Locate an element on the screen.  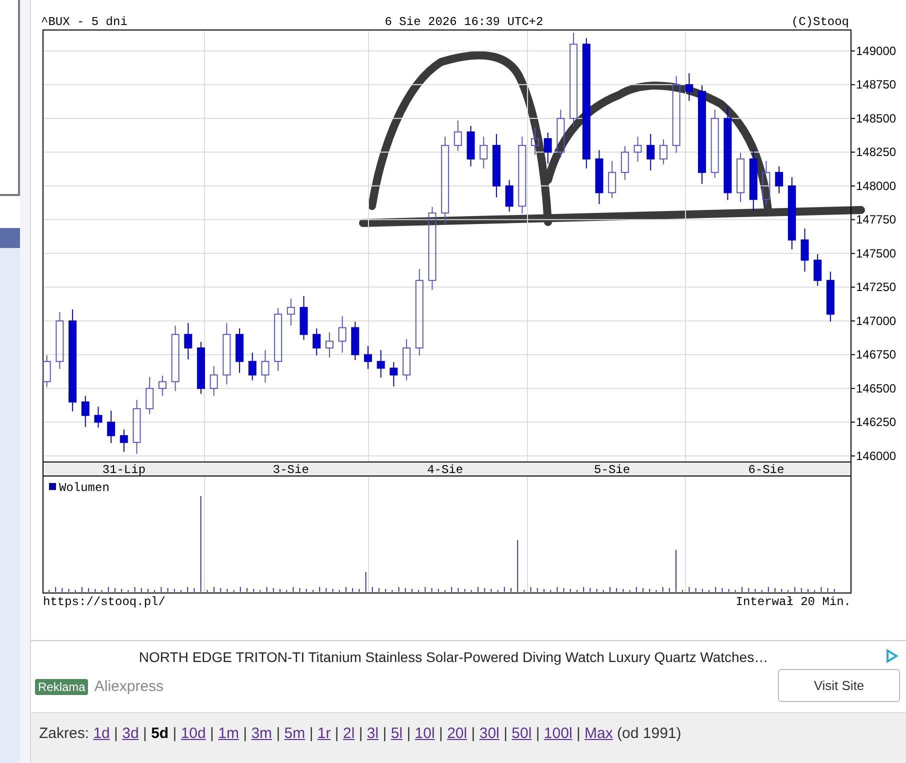
range-link: 5m is located at coordinates (295, 733).